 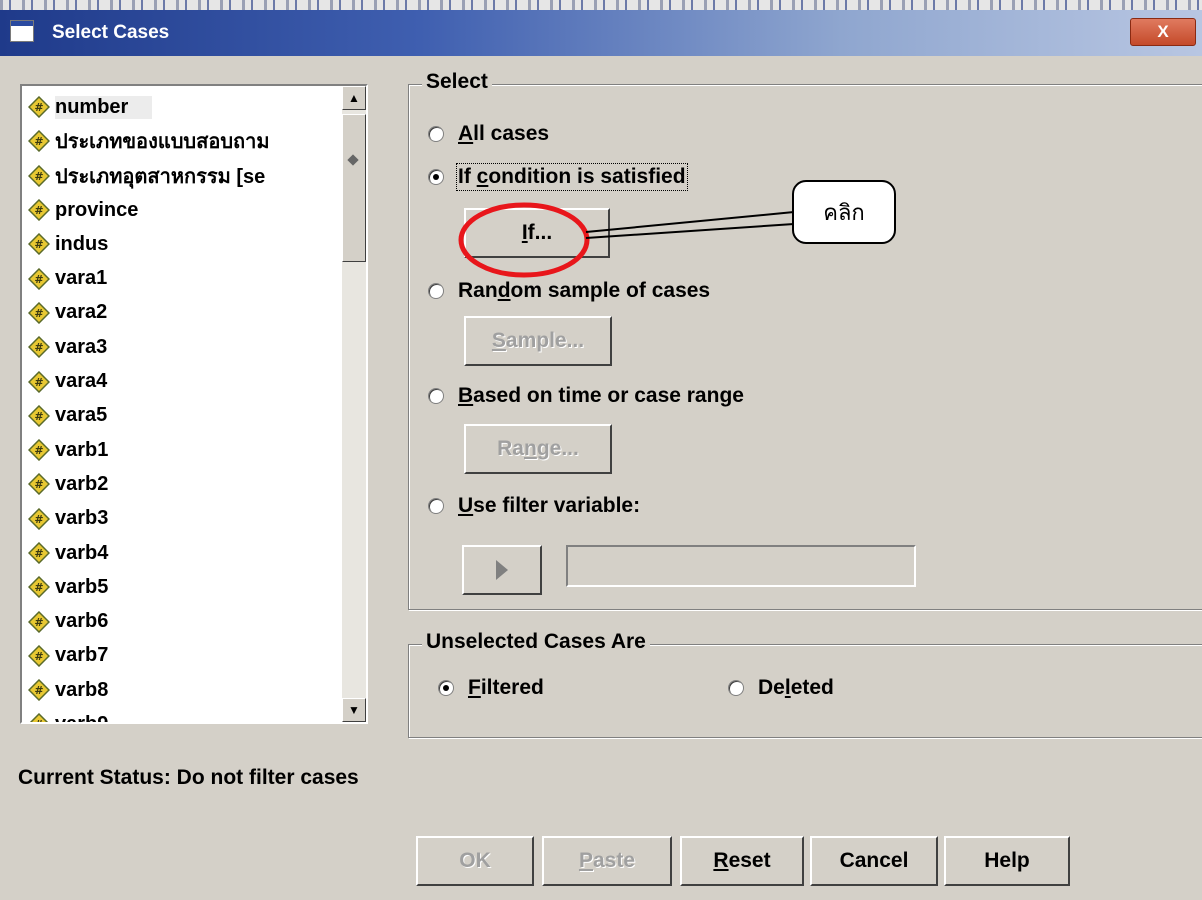 I want to click on variable-list-item: # varb8, so click(x=183, y=690).